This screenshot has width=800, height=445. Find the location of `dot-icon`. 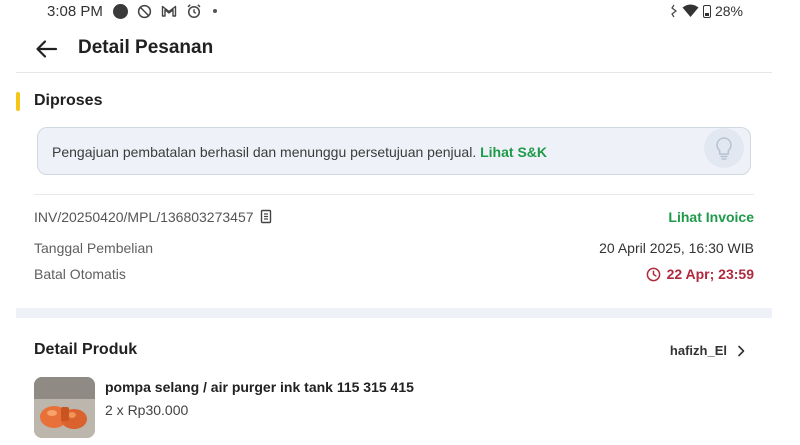

dot-icon is located at coordinates (215, 11).